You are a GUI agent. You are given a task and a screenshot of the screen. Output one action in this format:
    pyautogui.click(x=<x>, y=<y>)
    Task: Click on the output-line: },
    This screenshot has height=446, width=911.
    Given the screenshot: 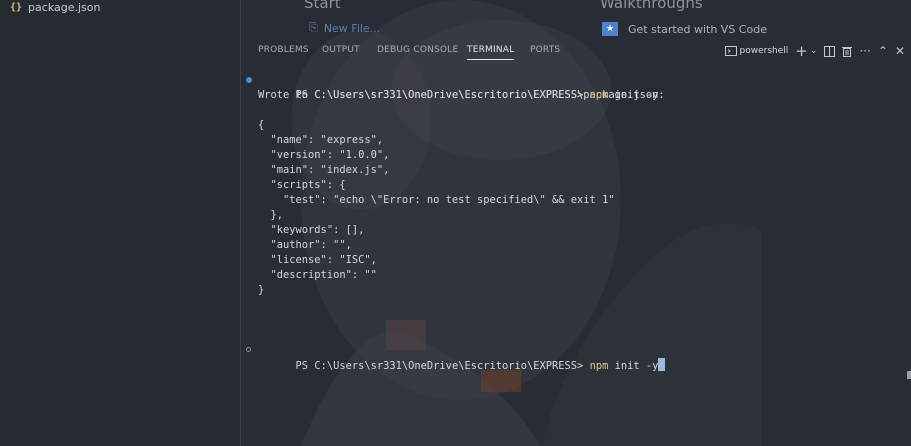 What is the action you would take?
    pyautogui.click(x=271, y=215)
    